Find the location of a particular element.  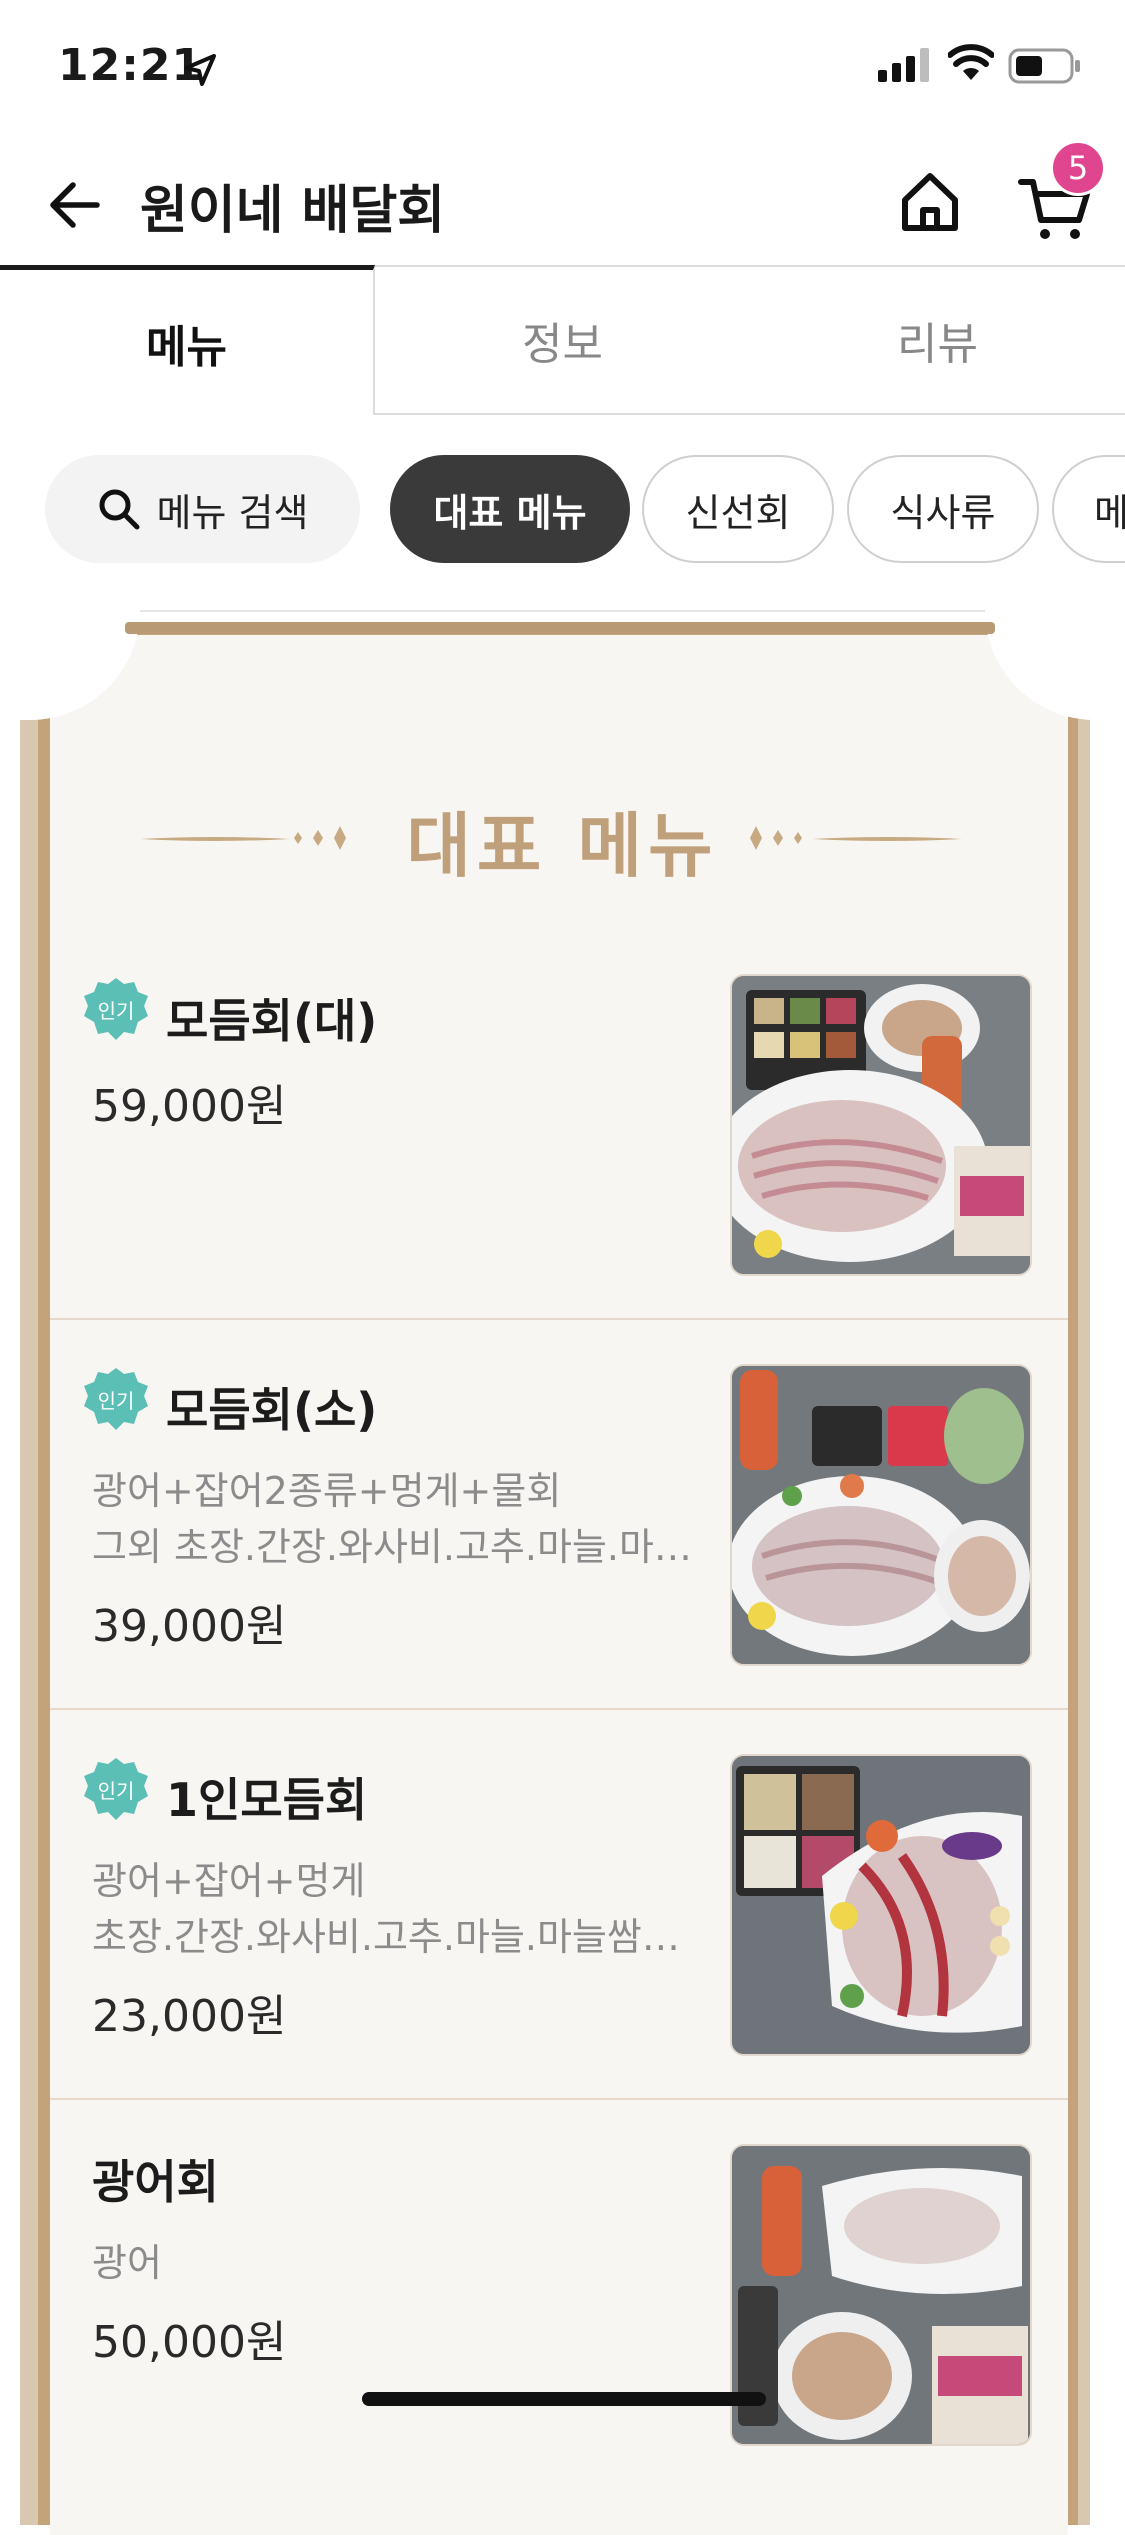

chip-fresh-sashimi: 신선회 is located at coordinates (738, 509).